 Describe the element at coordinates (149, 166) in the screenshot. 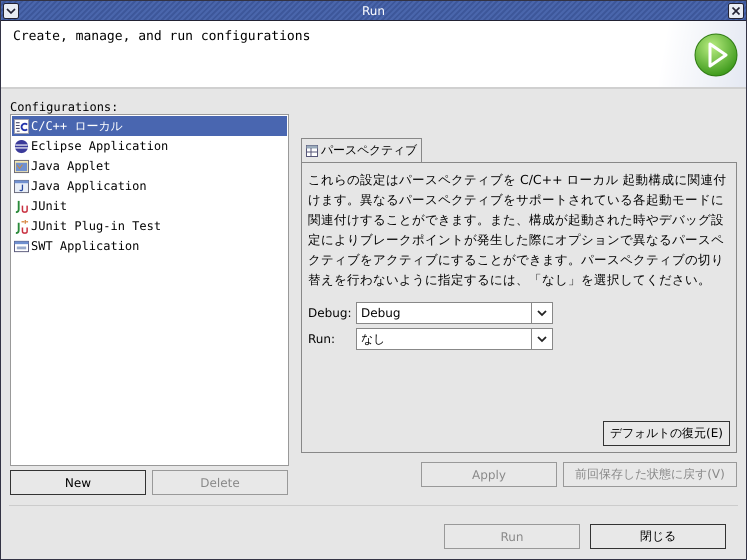

I see `configuration-item: Java Applet` at that location.